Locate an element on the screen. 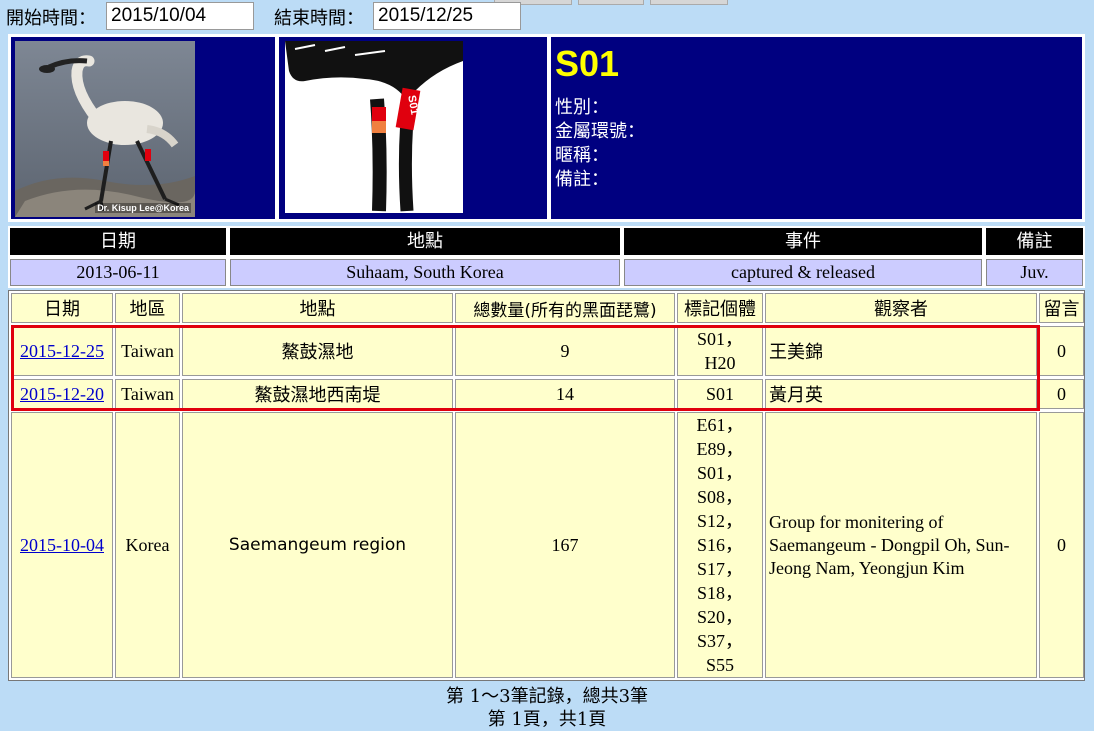 The width and height of the screenshot is (1094, 731). marked-bird: S17， is located at coordinates (719, 569).